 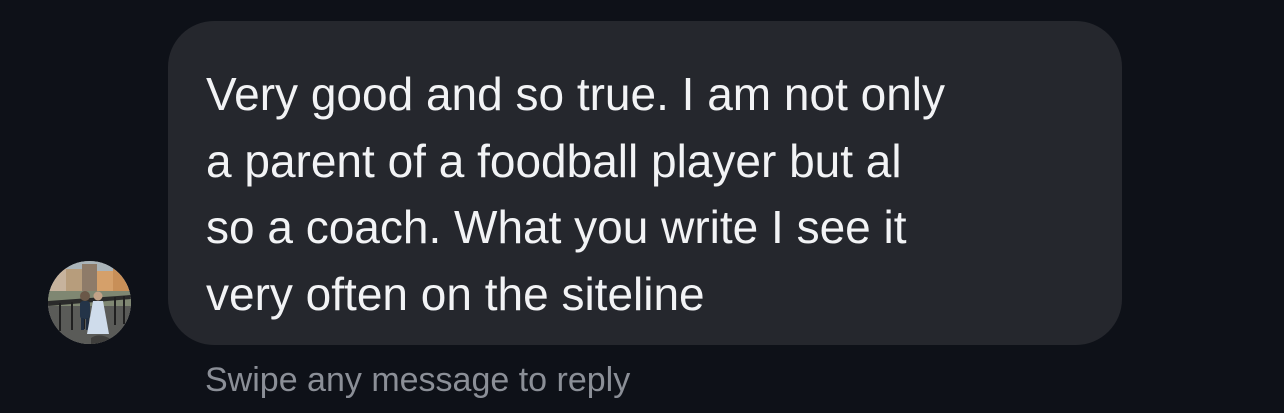 I want to click on sender-avatar, so click(x=89, y=302).